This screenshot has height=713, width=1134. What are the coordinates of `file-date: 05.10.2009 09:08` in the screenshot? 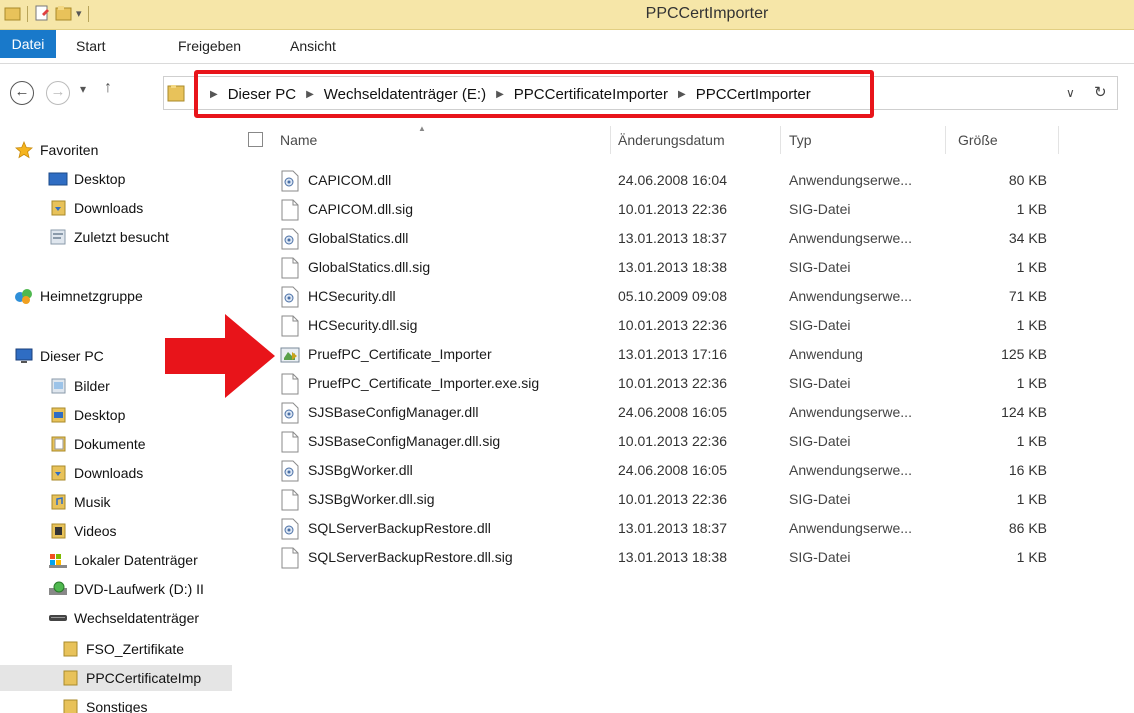 It's located at (672, 296).